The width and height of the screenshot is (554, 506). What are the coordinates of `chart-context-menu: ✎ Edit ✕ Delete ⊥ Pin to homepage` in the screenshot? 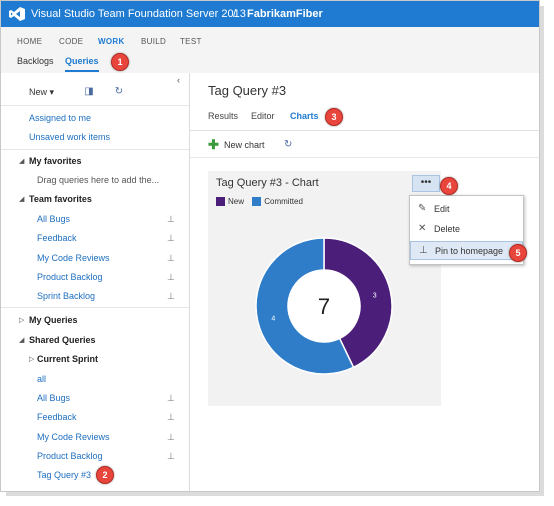 It's located at (466, 230).